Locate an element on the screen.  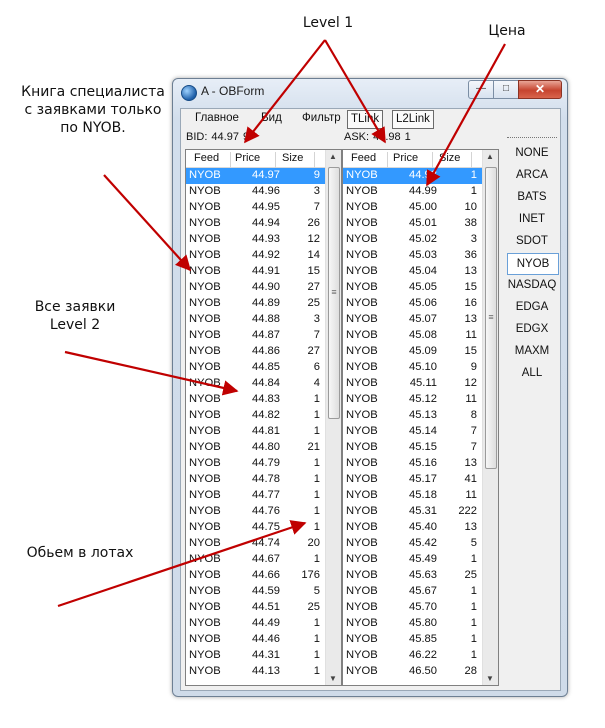
table-row: NYOB 45.01 38 is located at coordinates (412, 224).